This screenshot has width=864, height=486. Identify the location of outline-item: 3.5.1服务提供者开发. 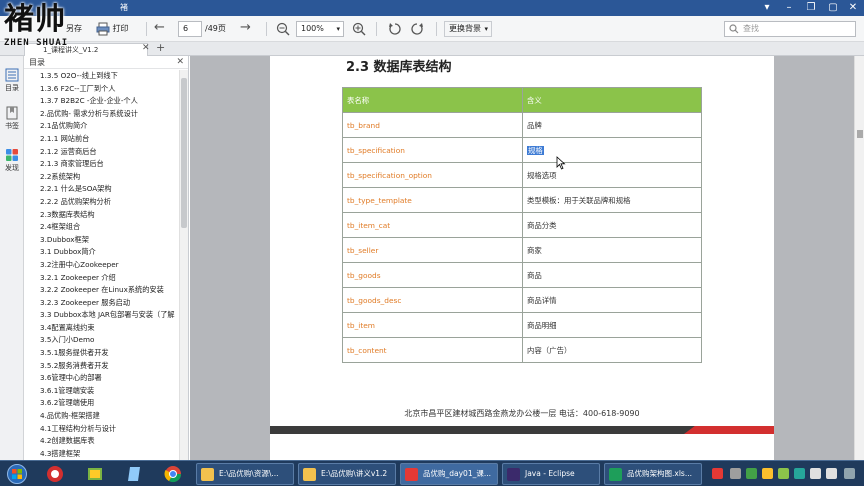
(101, 353).